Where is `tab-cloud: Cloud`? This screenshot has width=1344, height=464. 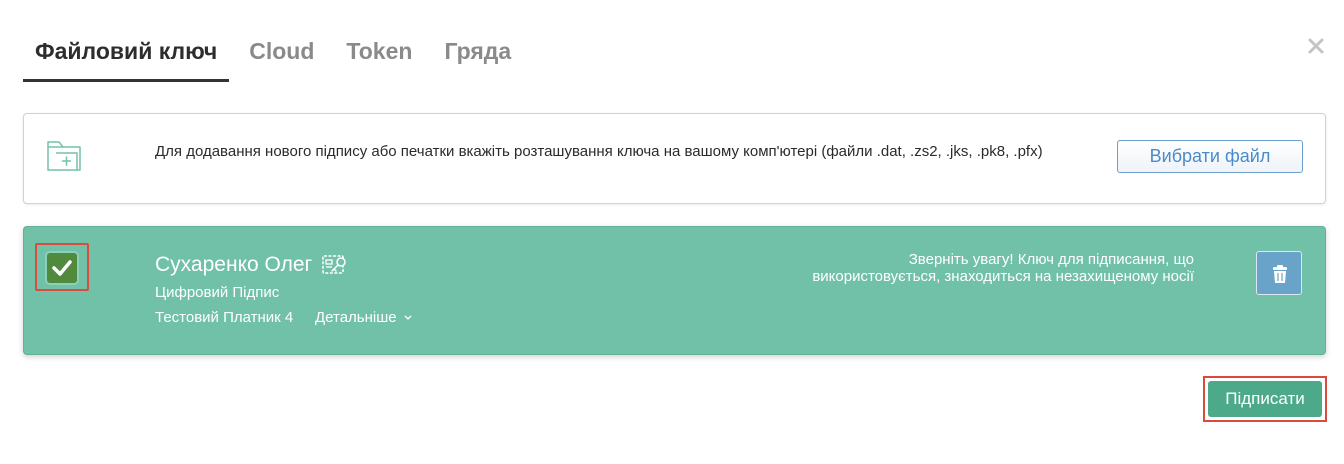 tab-cloud: Cloud is located at coordinates (281, 52).